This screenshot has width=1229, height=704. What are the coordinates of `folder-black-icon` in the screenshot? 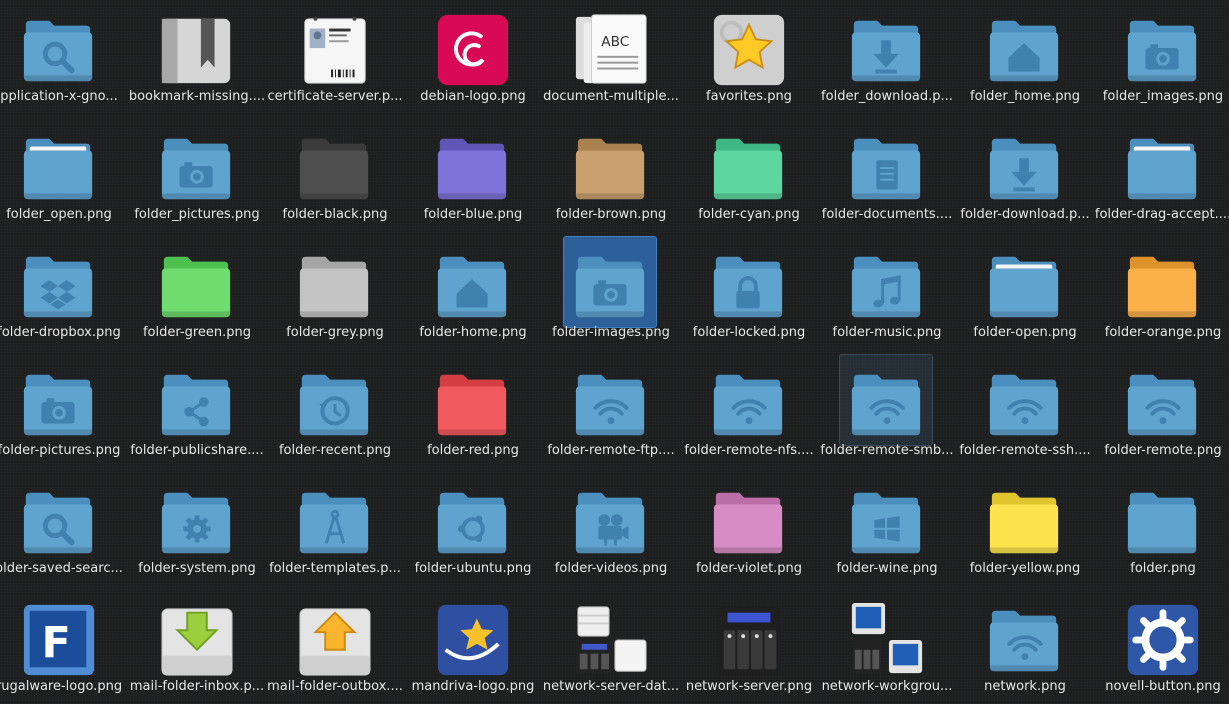 It's located at (335, 168).